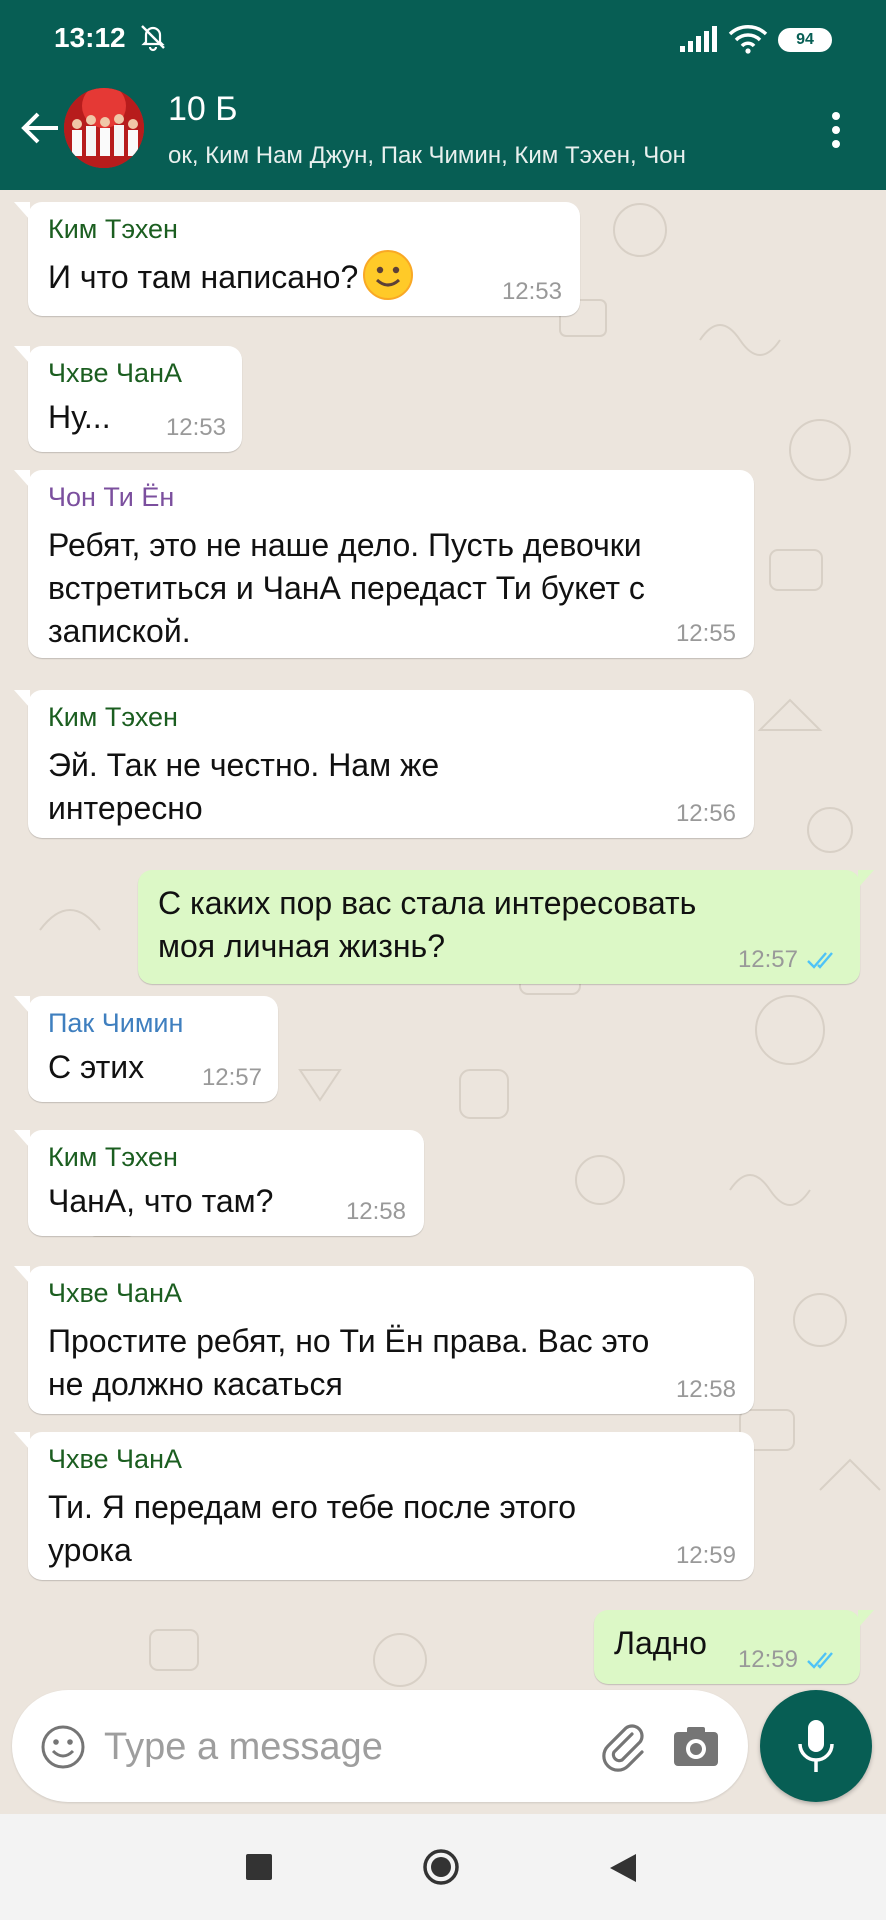  What do you see at coordinates (748, 39) in the screenshot?
I see `wifi-icon` at bounding box center [748, 39].